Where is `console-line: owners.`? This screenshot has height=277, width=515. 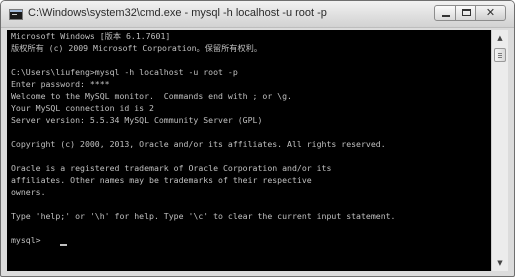 console-line: owners. is located at coordinates (28, 192).